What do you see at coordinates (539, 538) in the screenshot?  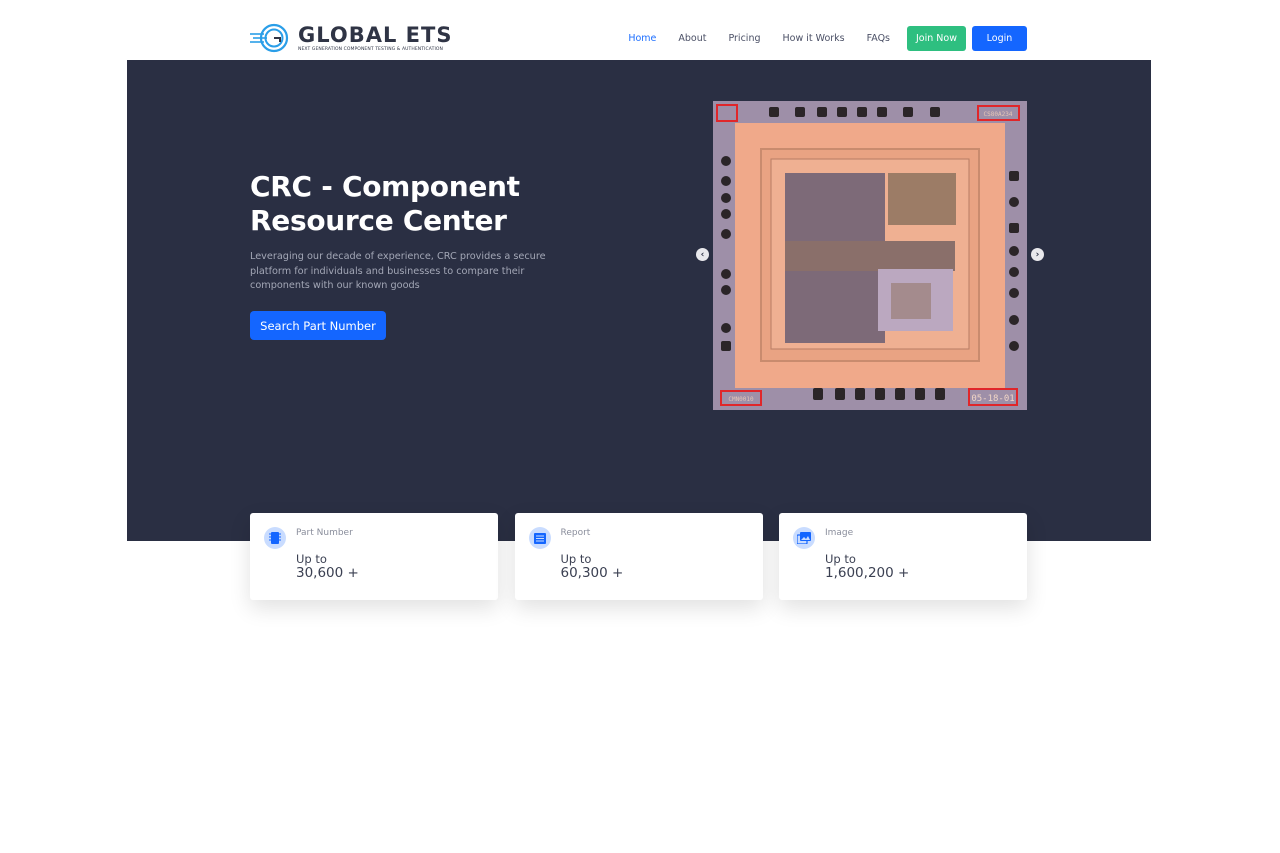 I see `list-icon` at bounding box center [539, 538].